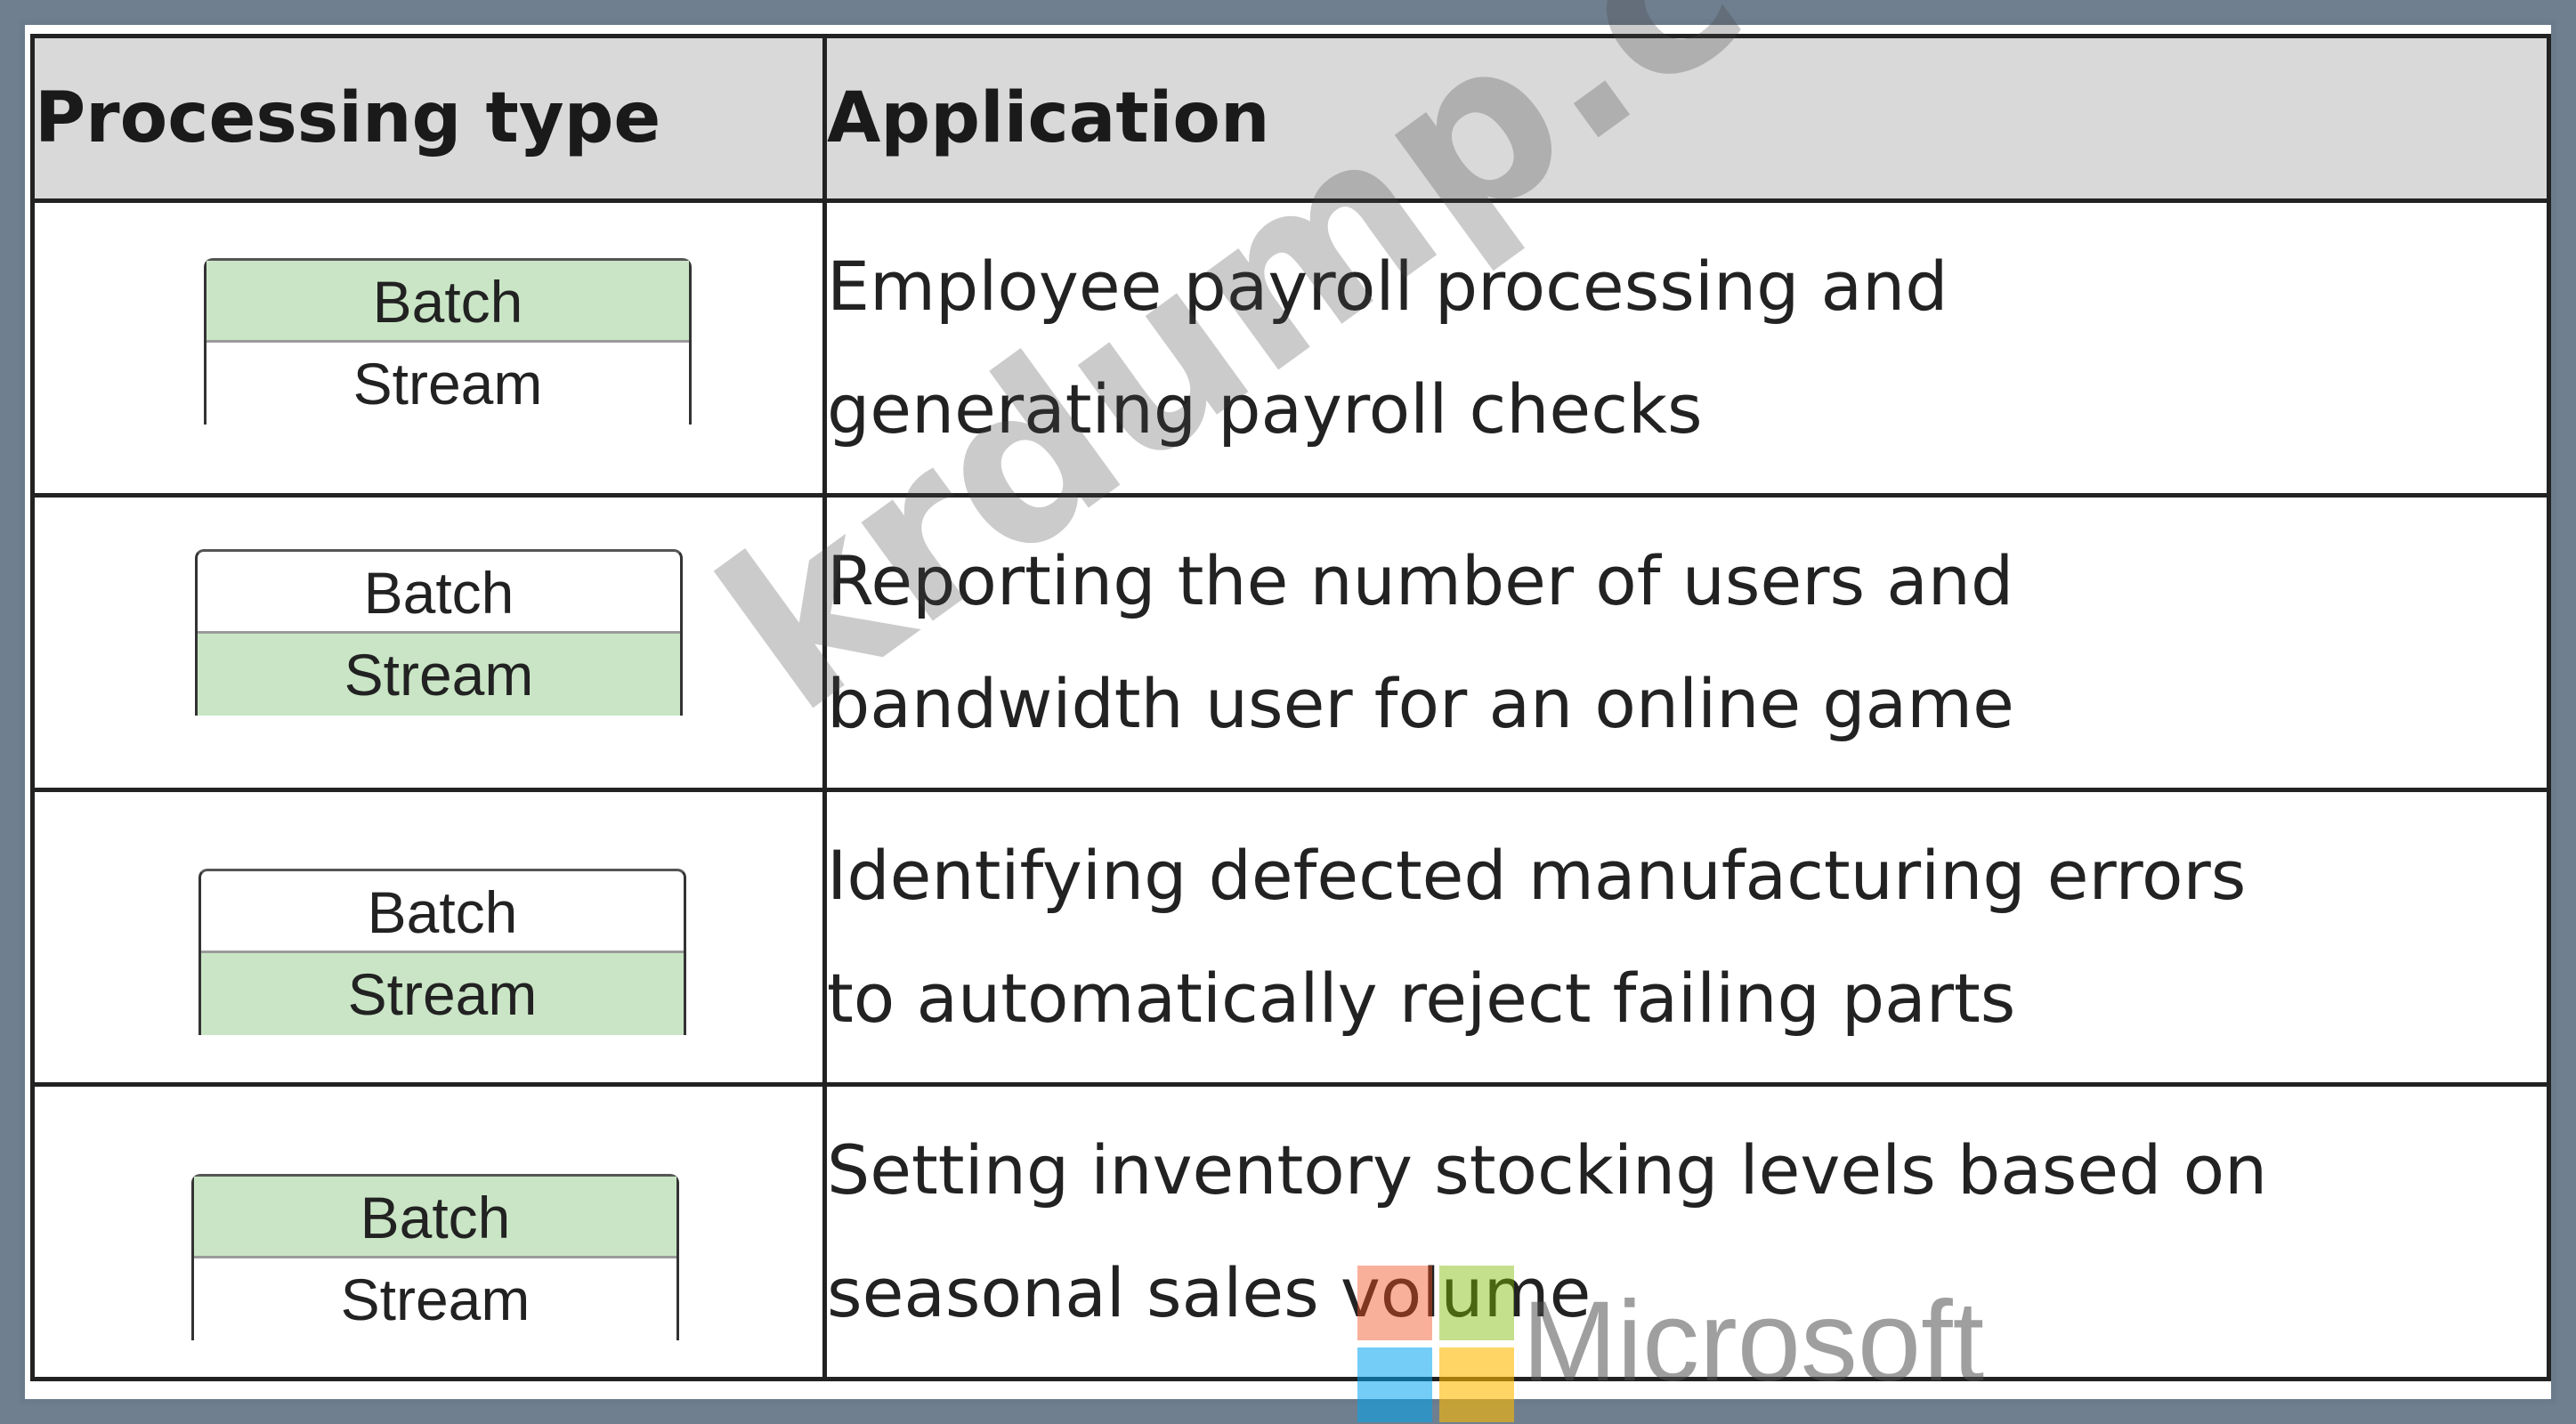 The height and width of the screenshot is (1424, 2576). What do you see at coordinates (1421, 998) in the screenshot?
I see `application-text: to automatically reject failing parts` at bounding box center [1421, 998].